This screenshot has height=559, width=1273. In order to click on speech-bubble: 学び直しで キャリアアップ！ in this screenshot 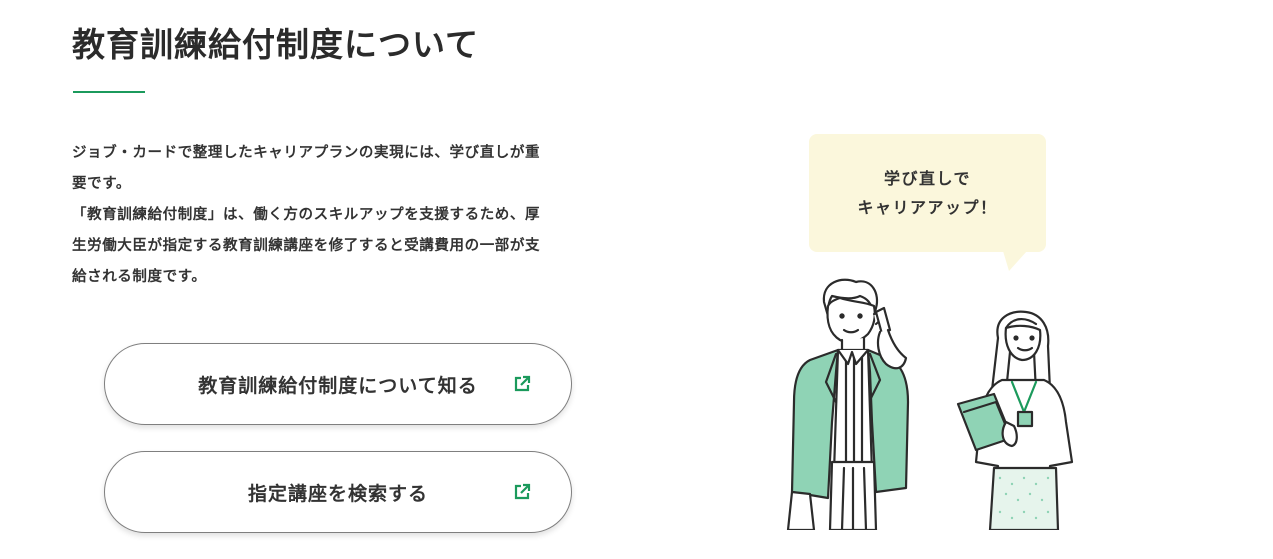, I will do `click(927, 193)`.